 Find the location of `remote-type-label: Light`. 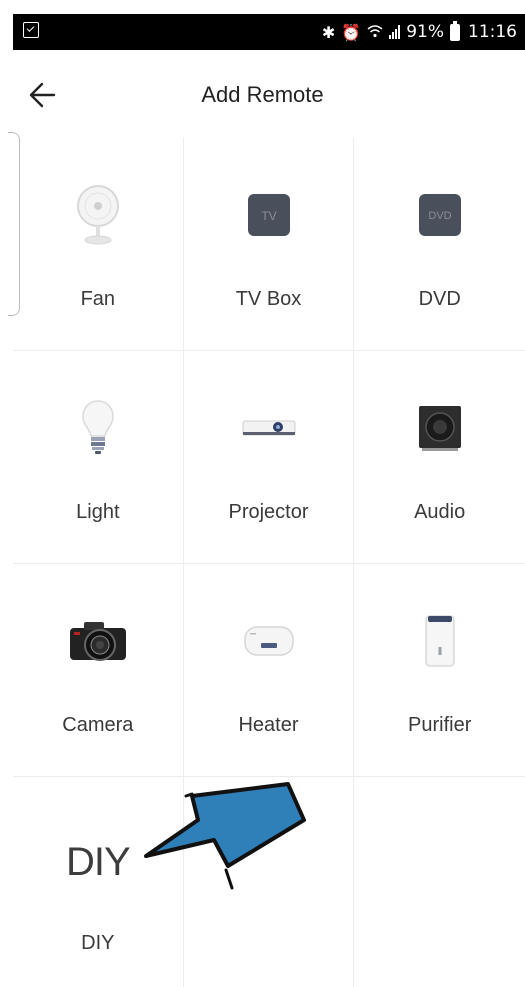

remote-type-label: Light is located at coordinates (98, 512).